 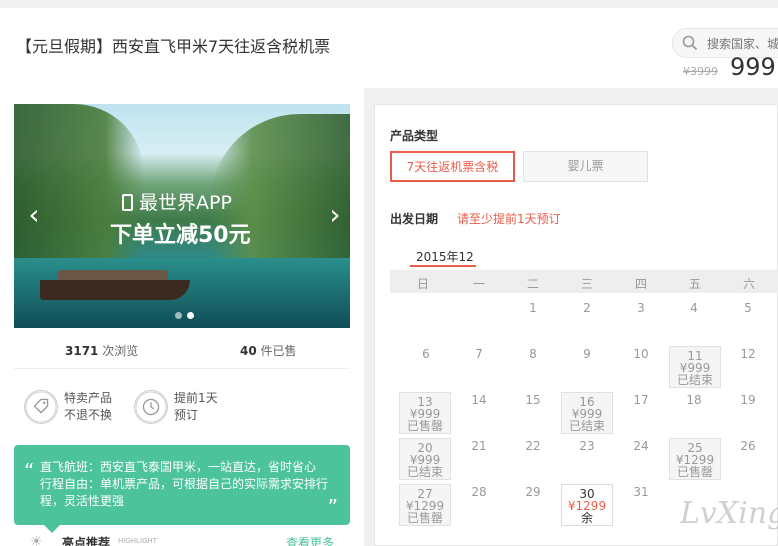 What do you see at coordinates (479, 461) in the screenshot?
I see `calendar-day: 21` at bounding box center [479, 461].